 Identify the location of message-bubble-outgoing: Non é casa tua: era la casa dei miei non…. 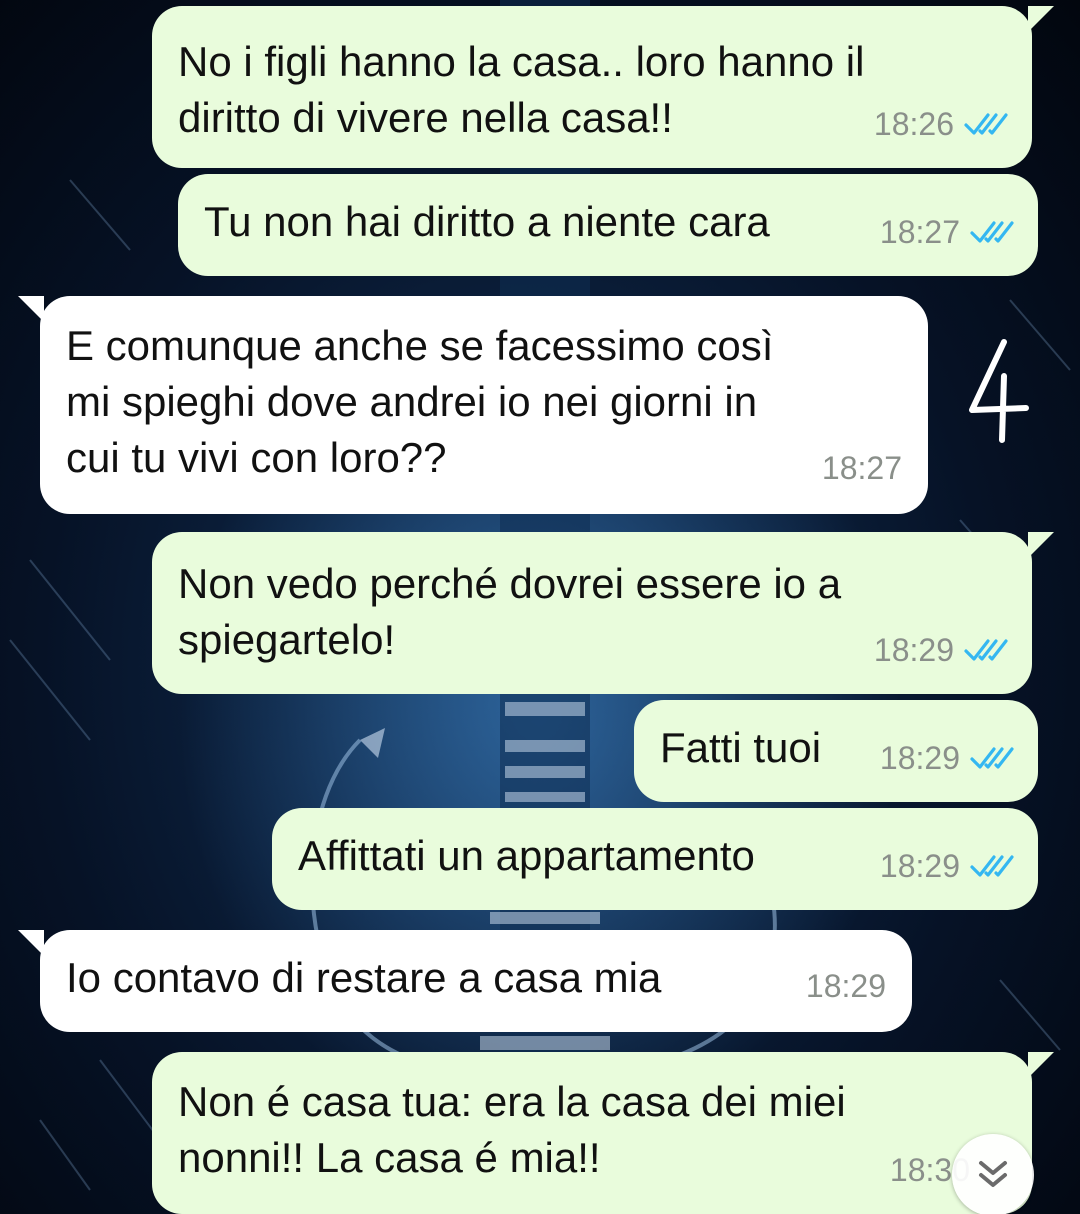
(603, 1133).